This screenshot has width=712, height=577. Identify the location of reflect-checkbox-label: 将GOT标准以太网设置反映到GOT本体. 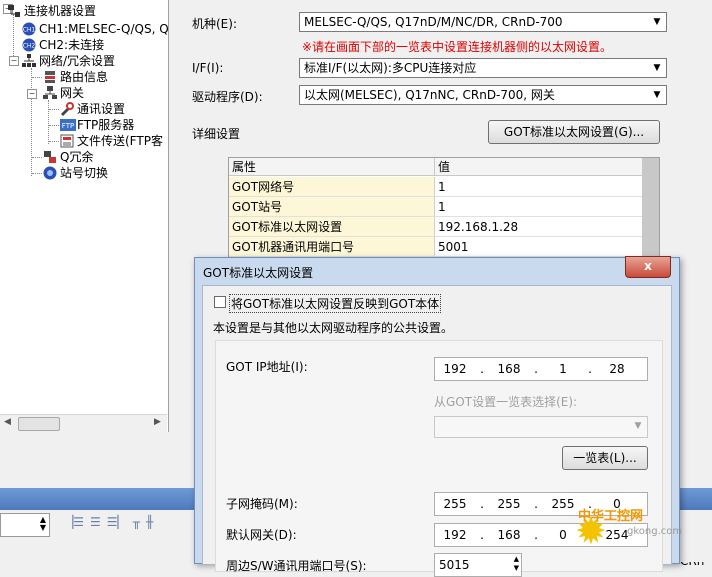
(335, 303).